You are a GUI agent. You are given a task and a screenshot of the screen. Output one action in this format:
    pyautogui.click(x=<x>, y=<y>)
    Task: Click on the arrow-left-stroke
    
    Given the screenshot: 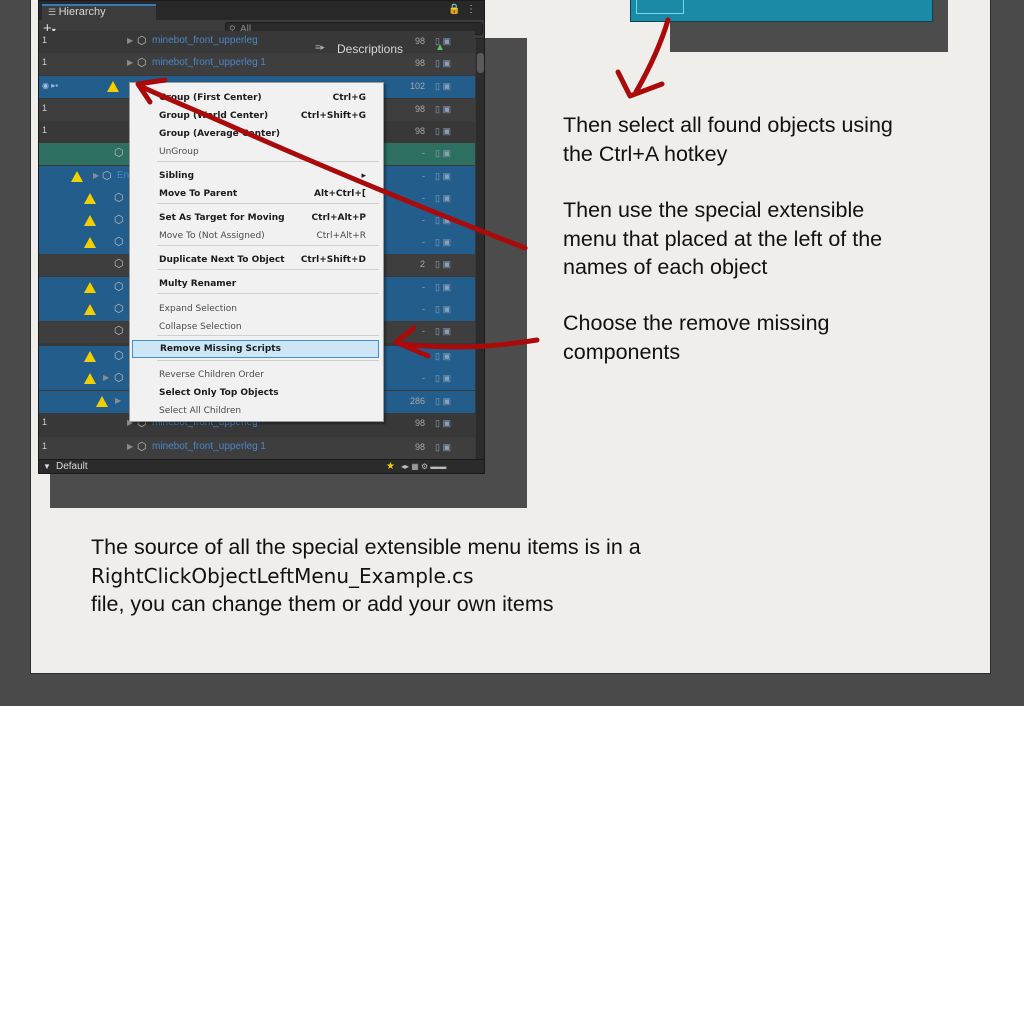 What is the action you would take?
    pyautogui.click(x=332, y=167)
    